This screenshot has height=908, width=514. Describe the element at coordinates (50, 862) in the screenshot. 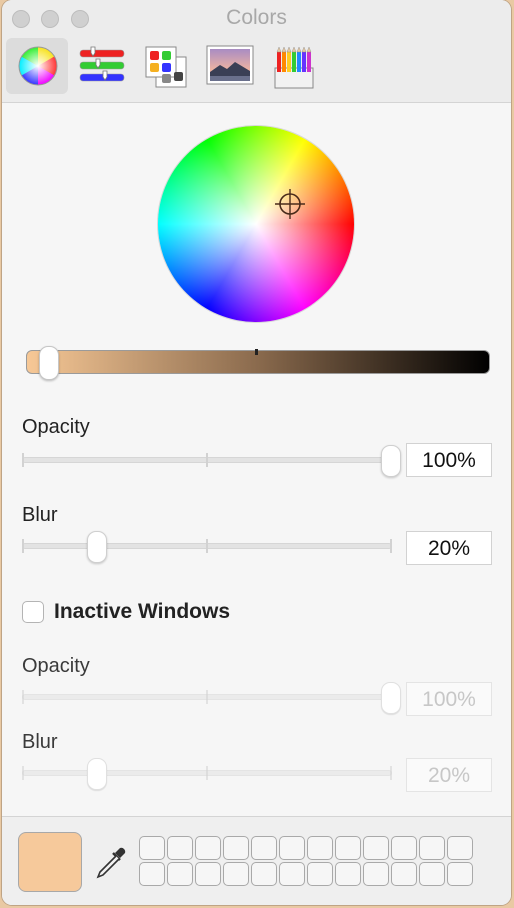

I see `current-color-swatch` at that location.